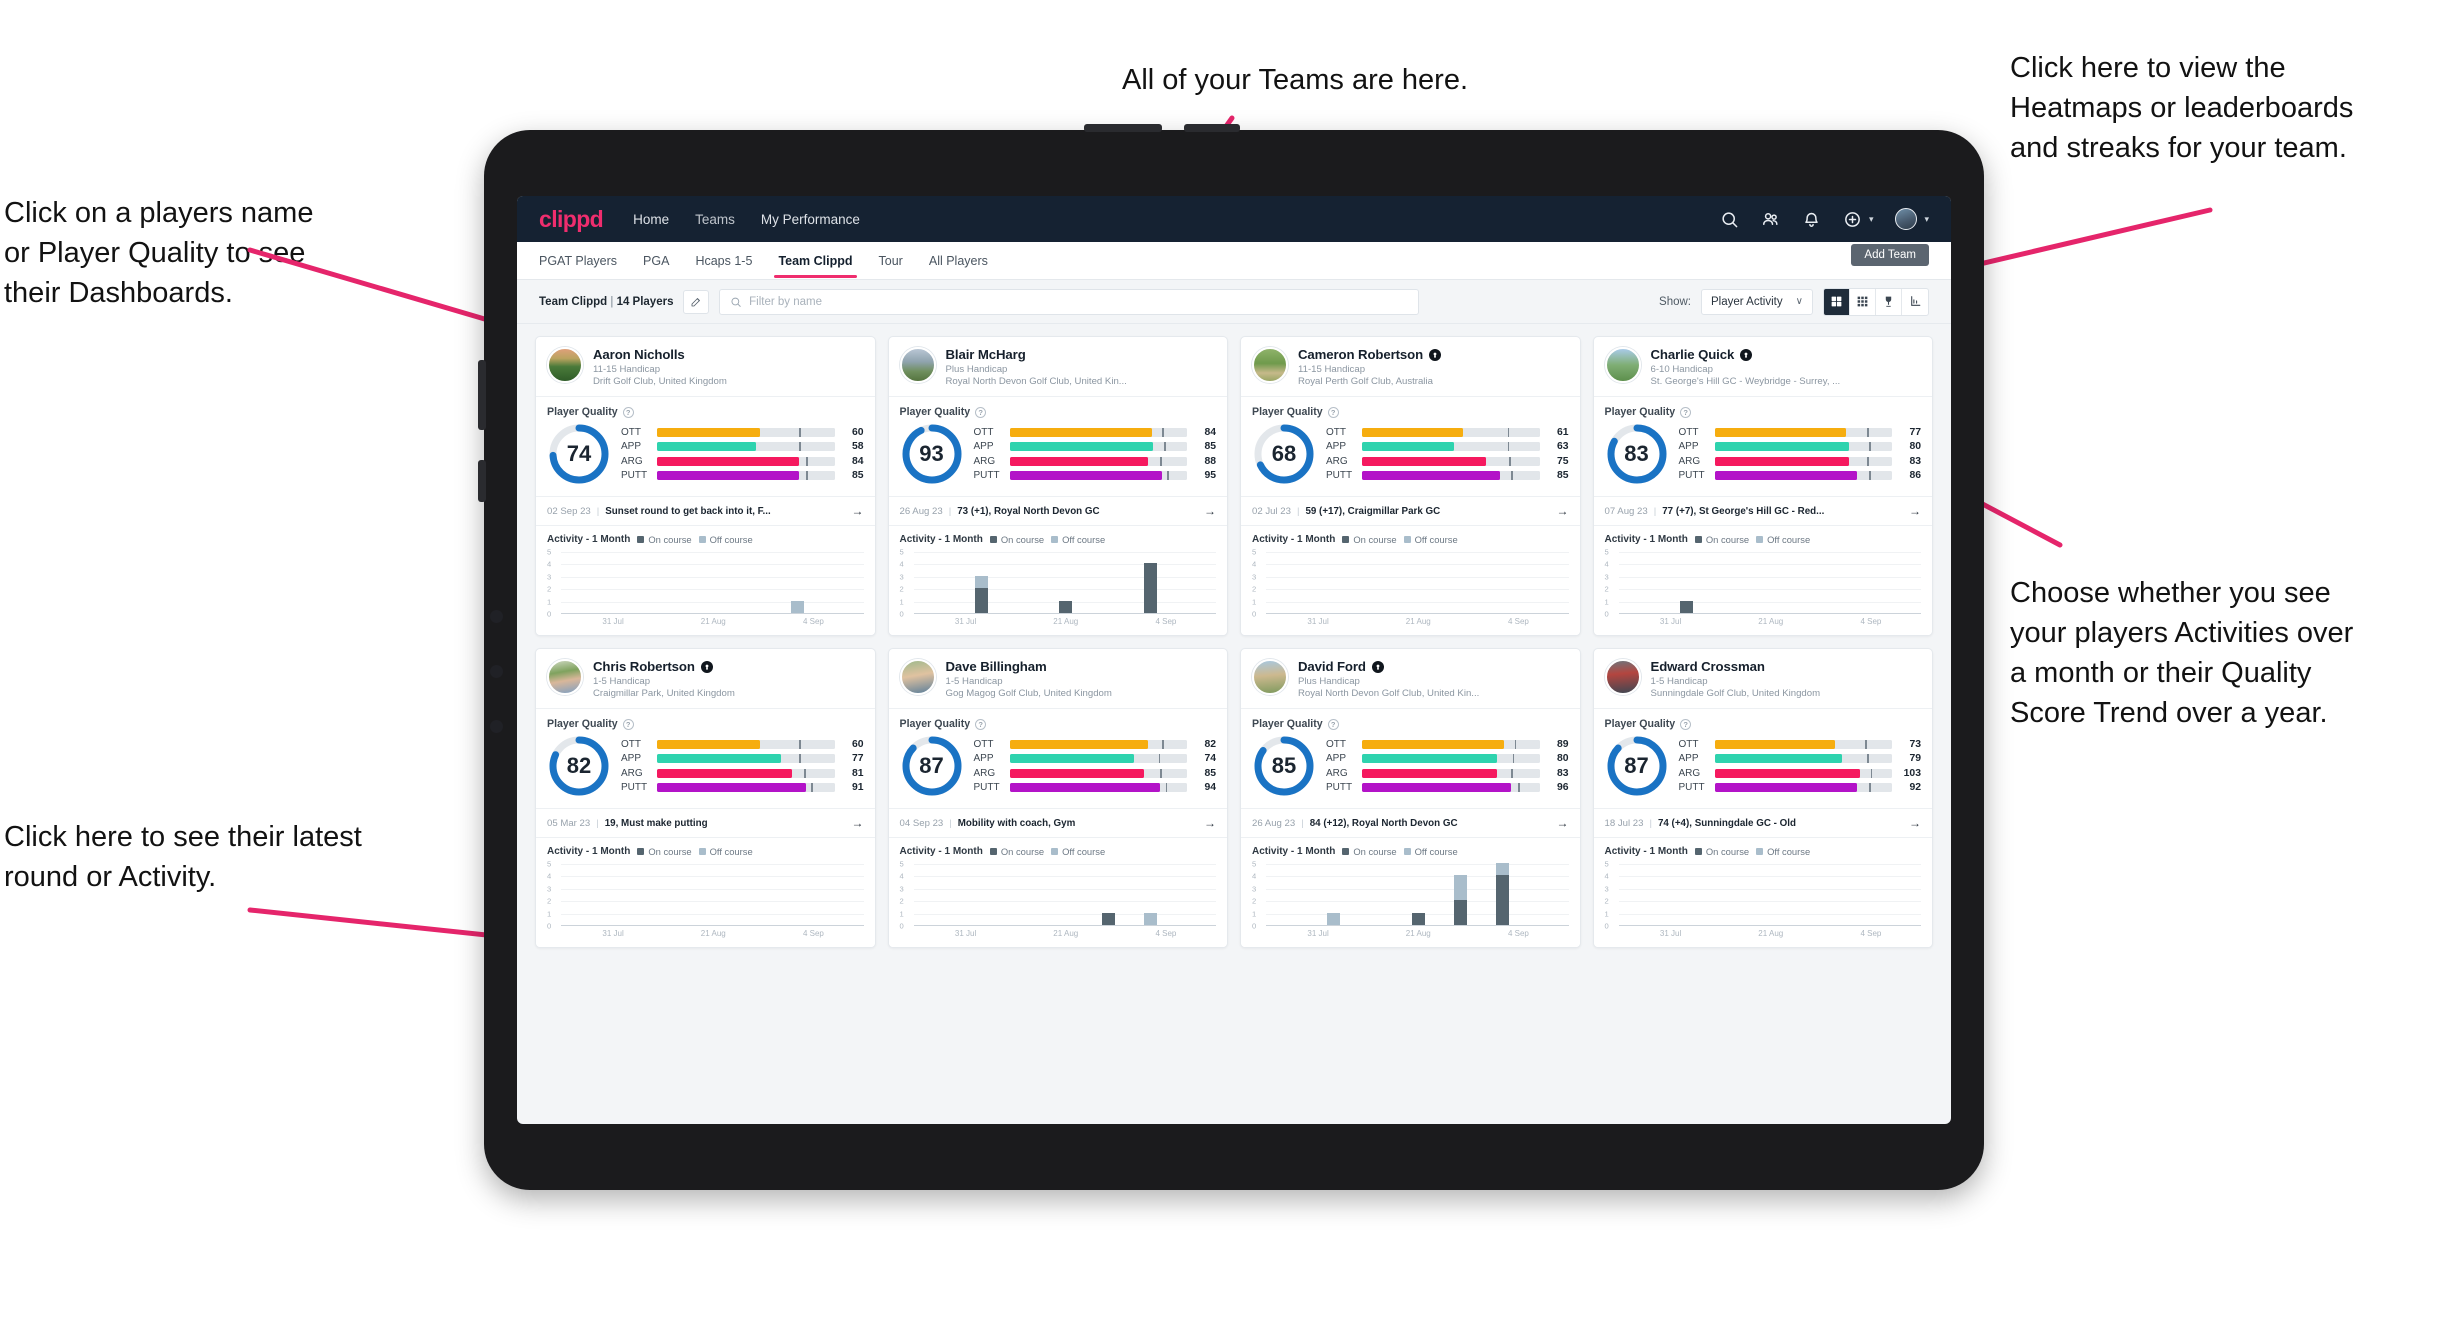 This screenshot has width=2452, height=1319. What do you see at coordinates (644, 666) in the screenshot?
I see `player-name: Chris Robertson` at bounding box center [644, 666].